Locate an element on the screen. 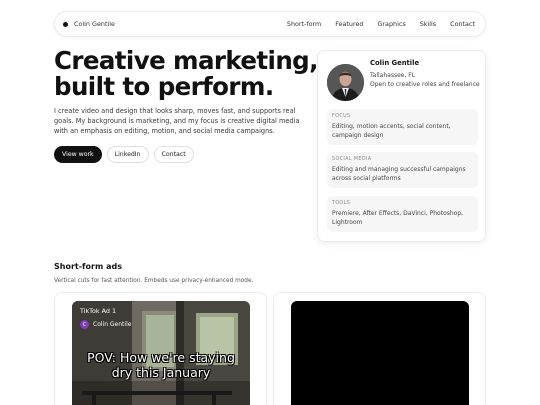 The image size is (540, 405). video-caption: POV: How we're staying dry this January is located at coordinates (161, 365).